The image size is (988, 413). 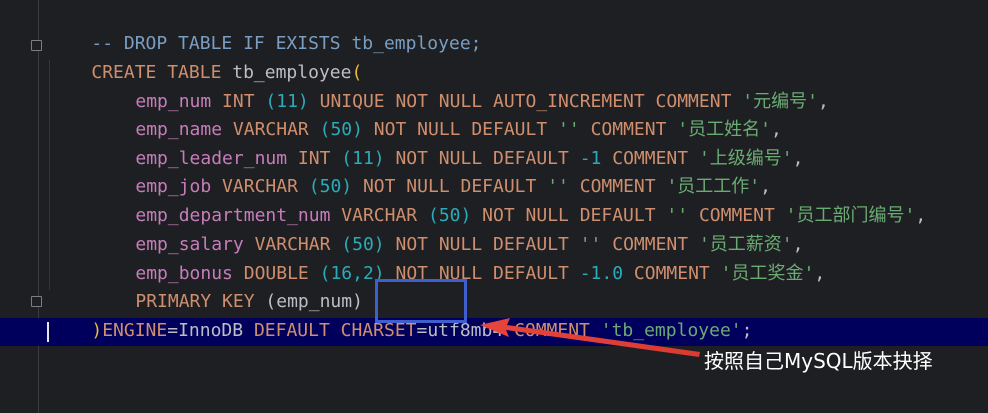 I want to click on engine-keyword: ENGINE, so click(x=135, y=330).